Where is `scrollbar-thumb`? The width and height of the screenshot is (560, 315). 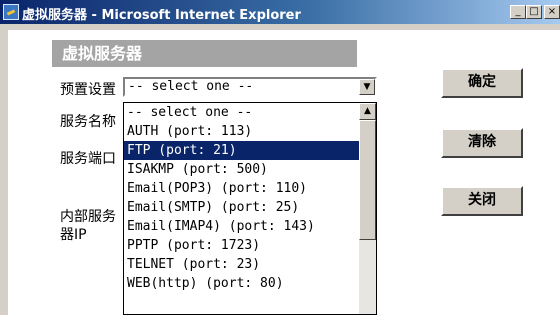
scrollbar-thumb is located at coordinates (367, 180).